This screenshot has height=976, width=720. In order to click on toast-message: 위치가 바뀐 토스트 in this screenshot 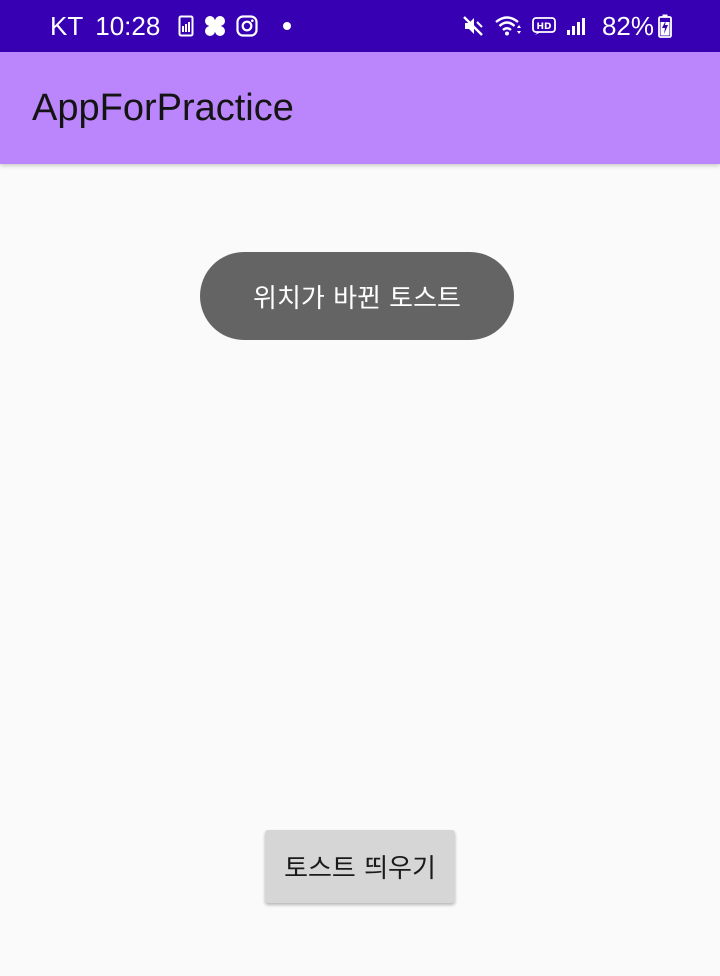, I will do `click(357, 296)`.